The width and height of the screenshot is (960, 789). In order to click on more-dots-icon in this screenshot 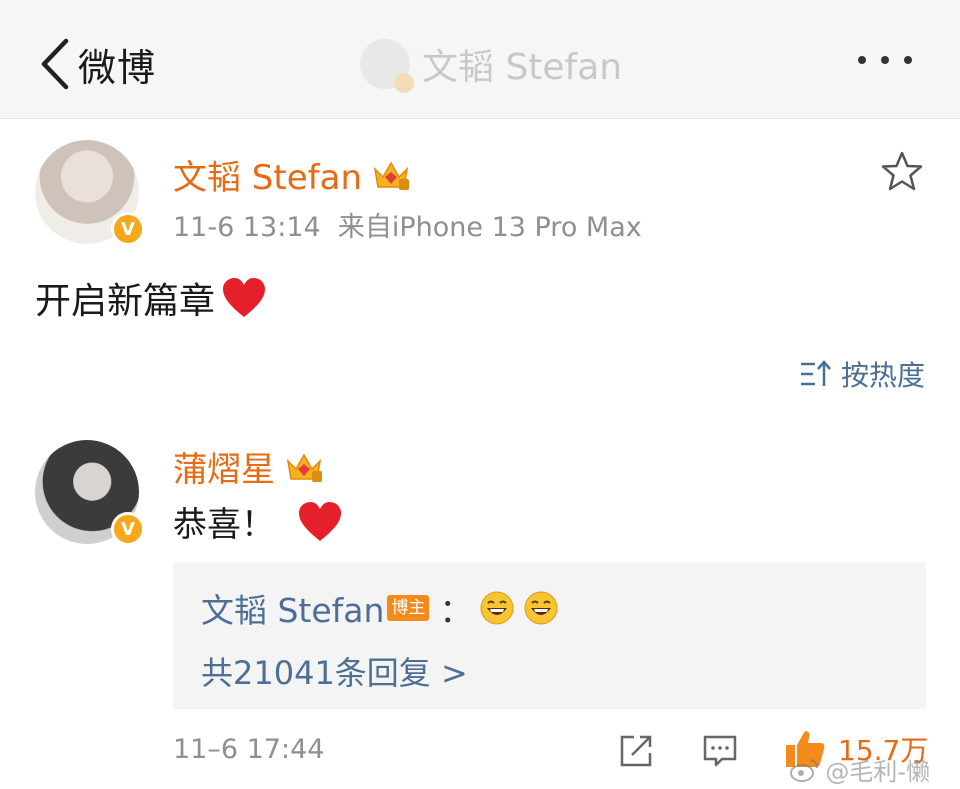, I will do `click(885, 60)`.